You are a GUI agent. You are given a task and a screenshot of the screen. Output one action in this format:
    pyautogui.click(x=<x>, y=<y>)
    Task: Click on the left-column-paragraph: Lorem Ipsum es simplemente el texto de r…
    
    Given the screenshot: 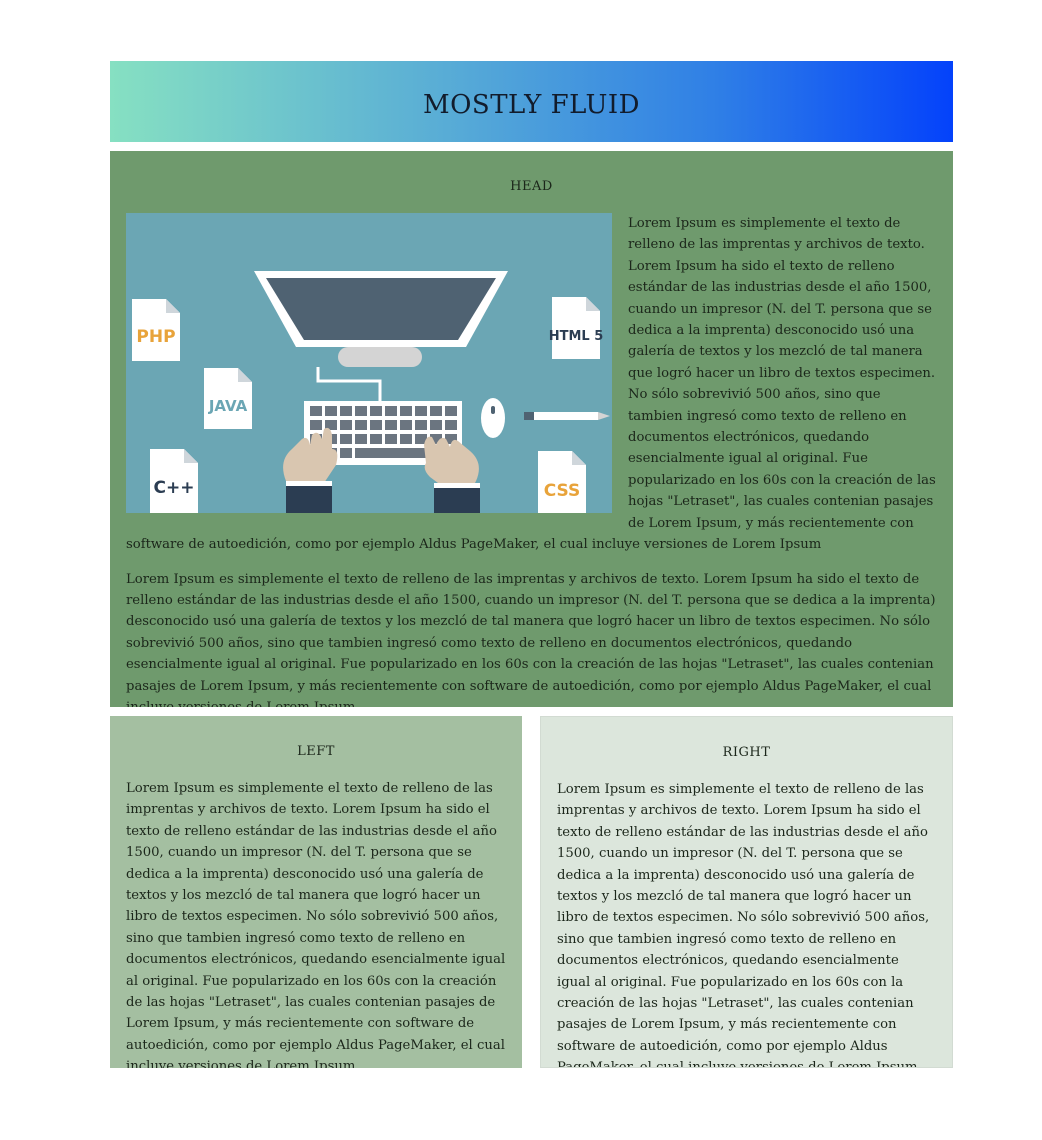 What is the action you would take?
    pyautogui.click(x=316, y=924)
    